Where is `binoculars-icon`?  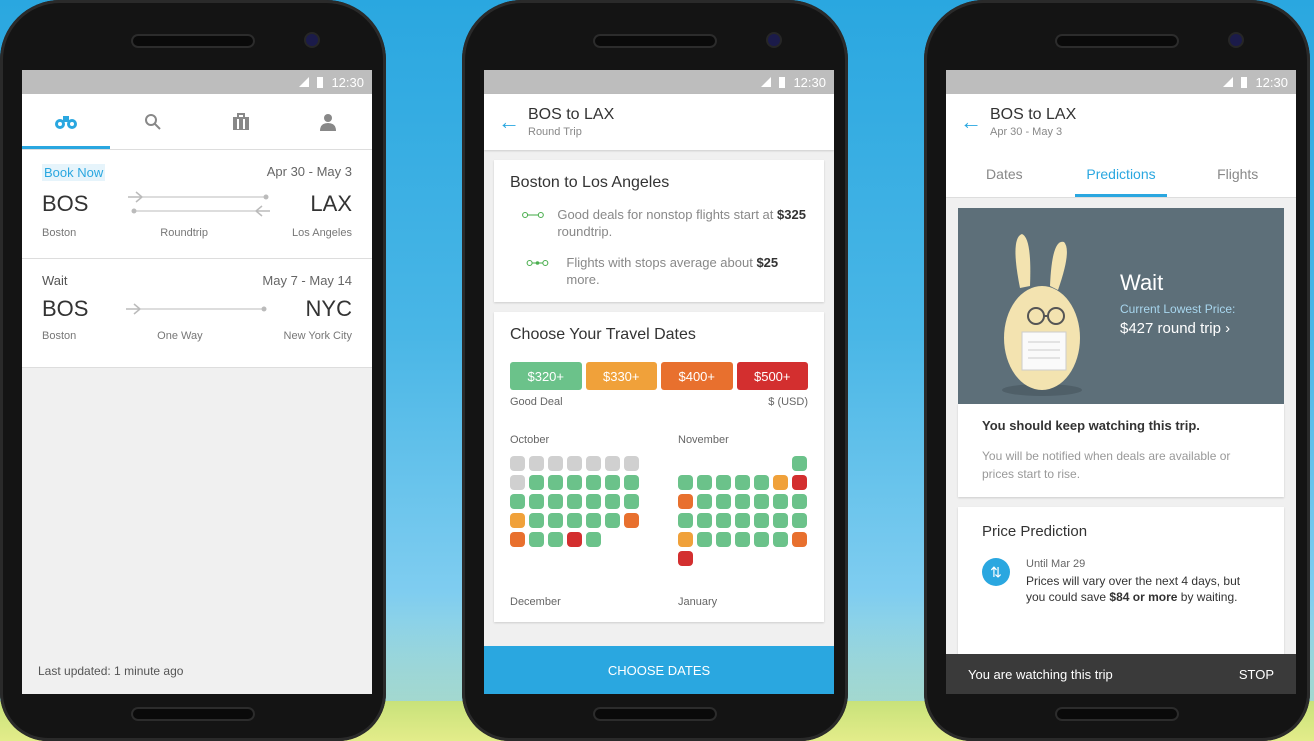 binoculars-icon is located at coordinates (65, 122).